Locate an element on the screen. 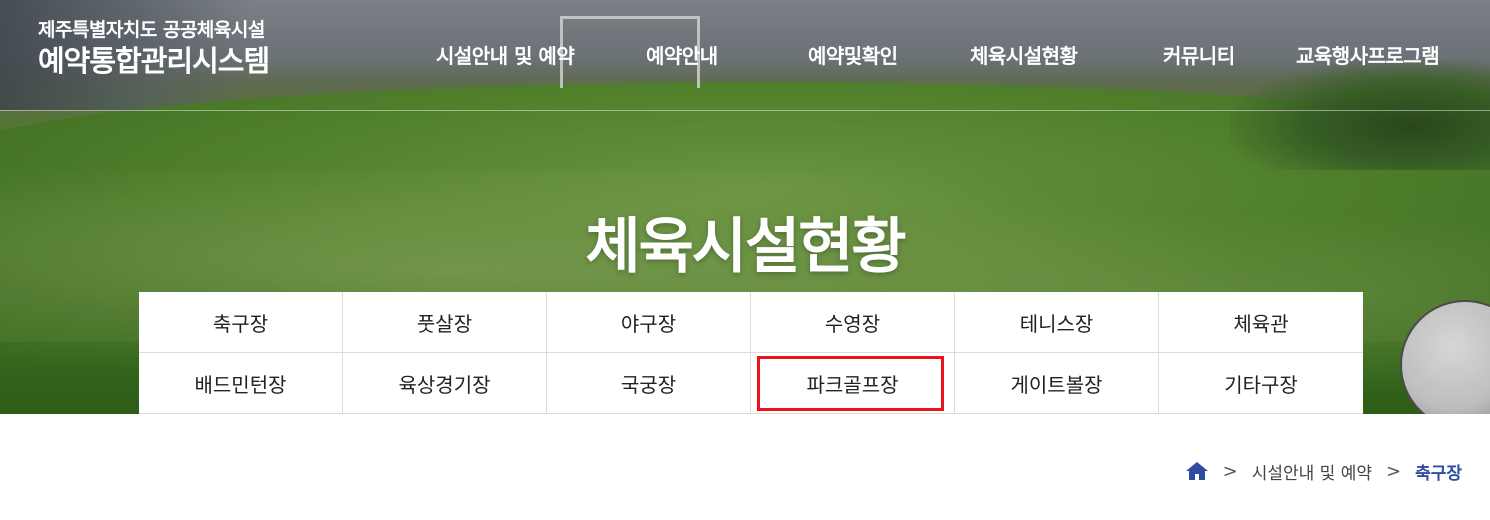 The height and width of the screenshot is (520, 1490). facility-tab-badminton: 배드민턴장 is located at coordinates (241, 383).